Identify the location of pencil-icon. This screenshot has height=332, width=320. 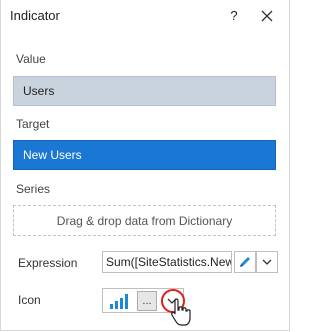
(245, 262).